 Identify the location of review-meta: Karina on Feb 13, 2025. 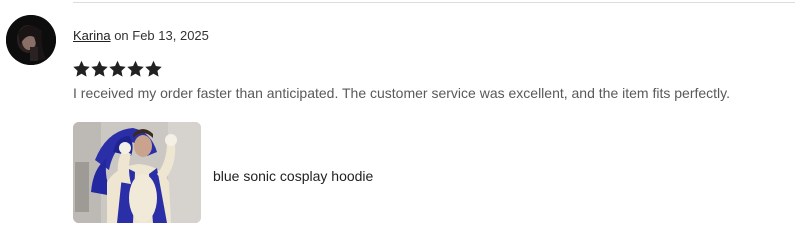
(141, 36).